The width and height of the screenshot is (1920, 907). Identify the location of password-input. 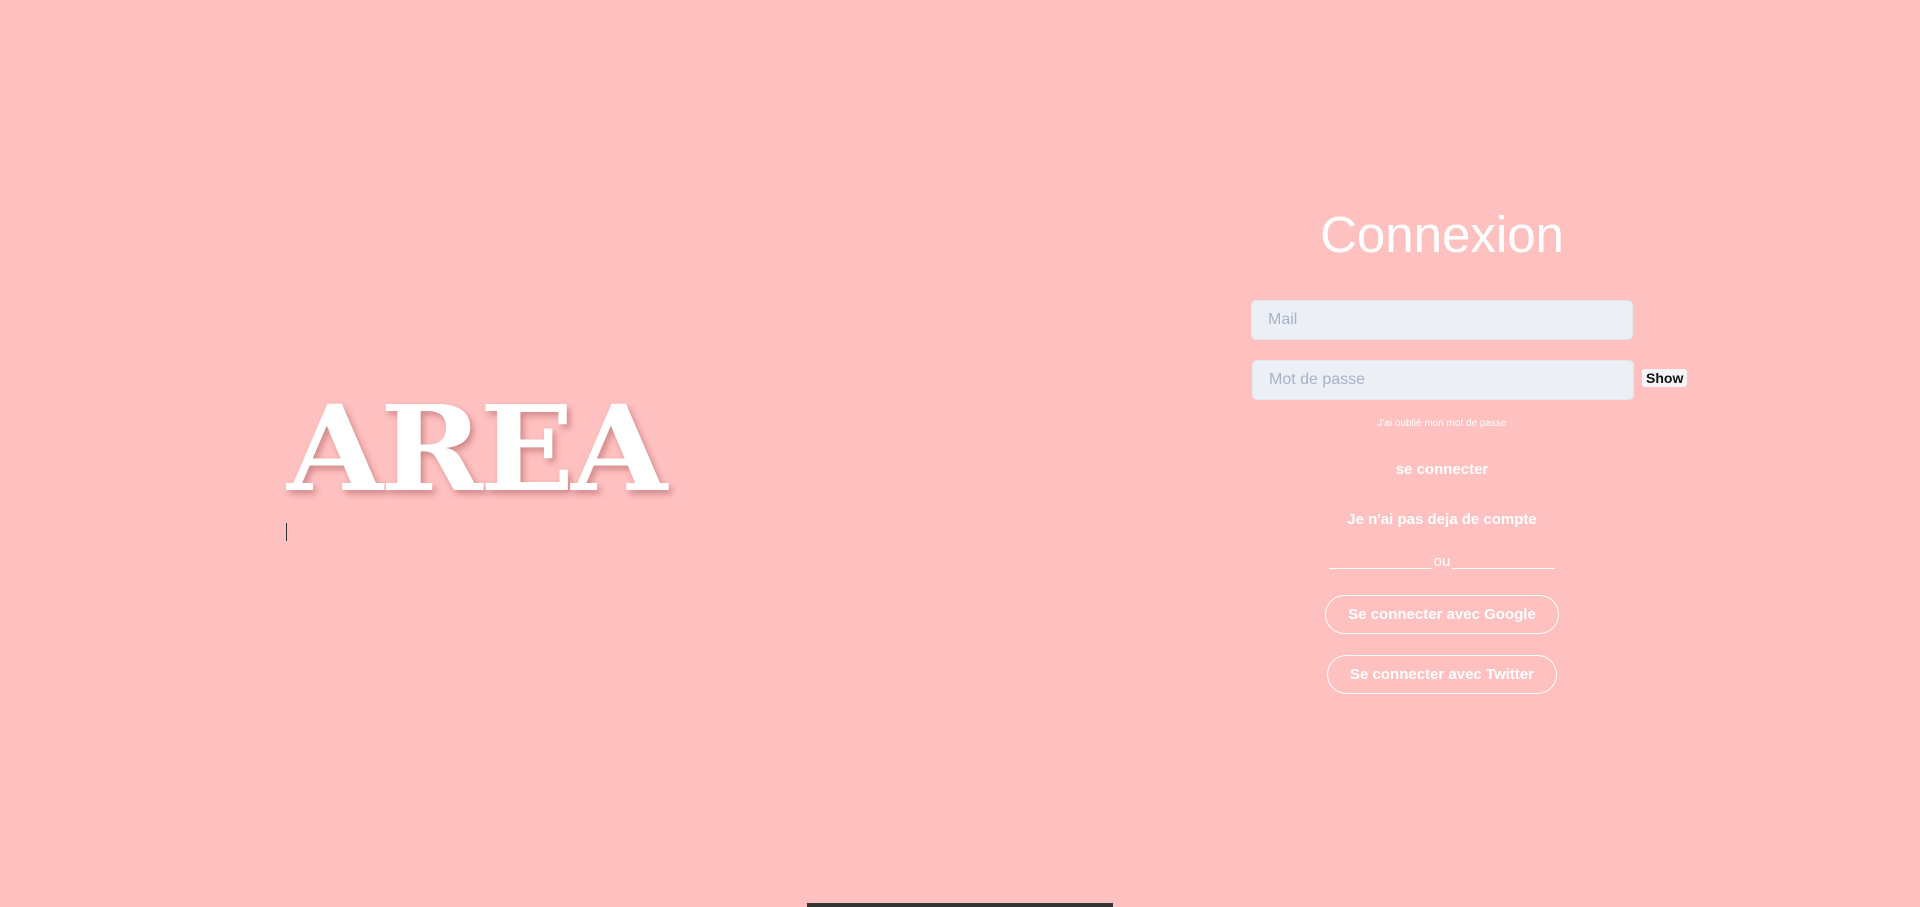
(1443, 380).